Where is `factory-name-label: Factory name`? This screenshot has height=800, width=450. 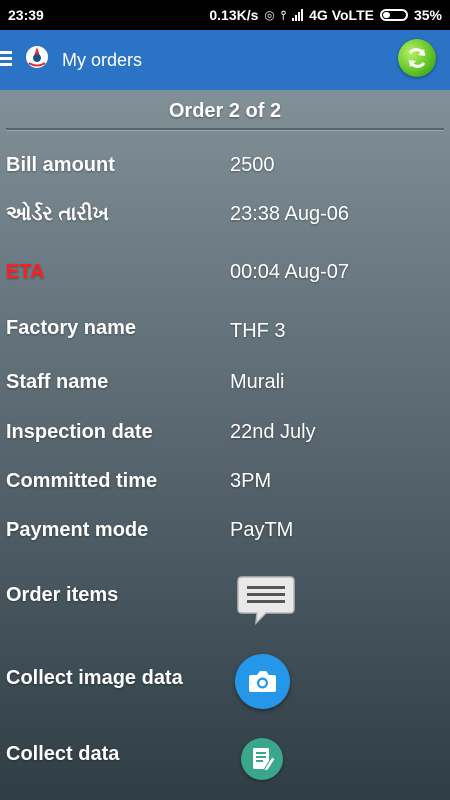 factory-name-label: Factory name is located at coordinates (71, 328).